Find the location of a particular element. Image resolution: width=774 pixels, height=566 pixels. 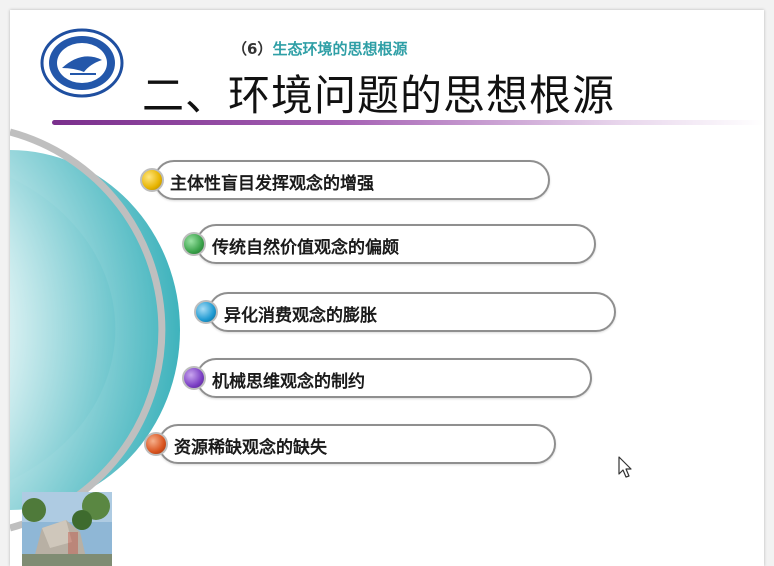

item-label: 异化消费观念的膨胀 is located at coordinates (300, 316).